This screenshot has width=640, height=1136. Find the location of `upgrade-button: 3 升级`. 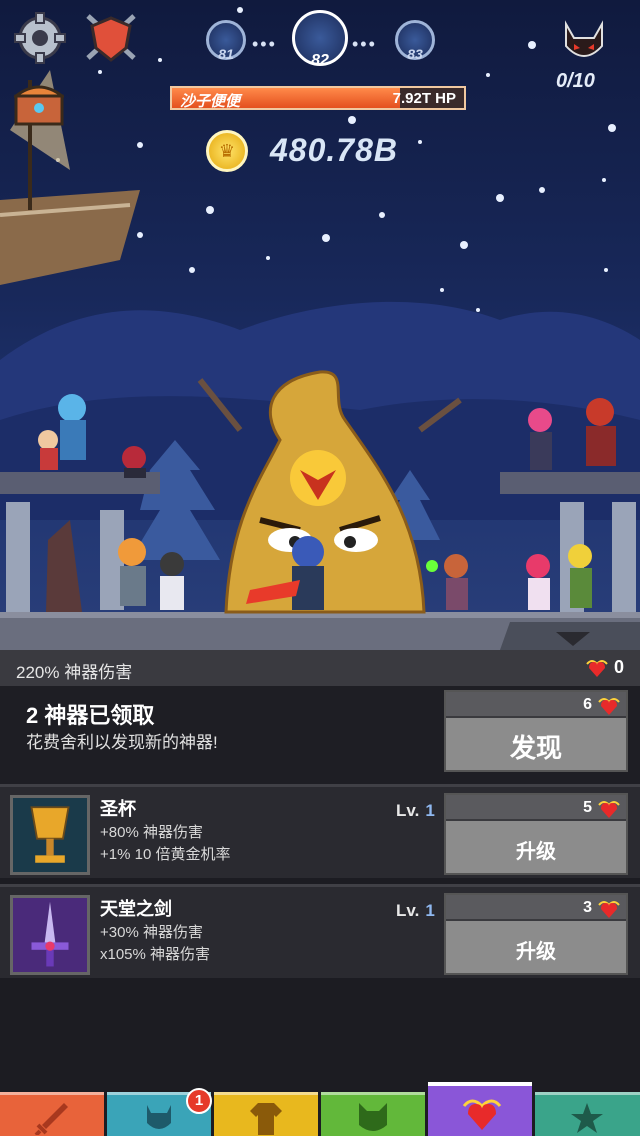

upgrade-button: 3 升级 is located at coordinates (536, 934).